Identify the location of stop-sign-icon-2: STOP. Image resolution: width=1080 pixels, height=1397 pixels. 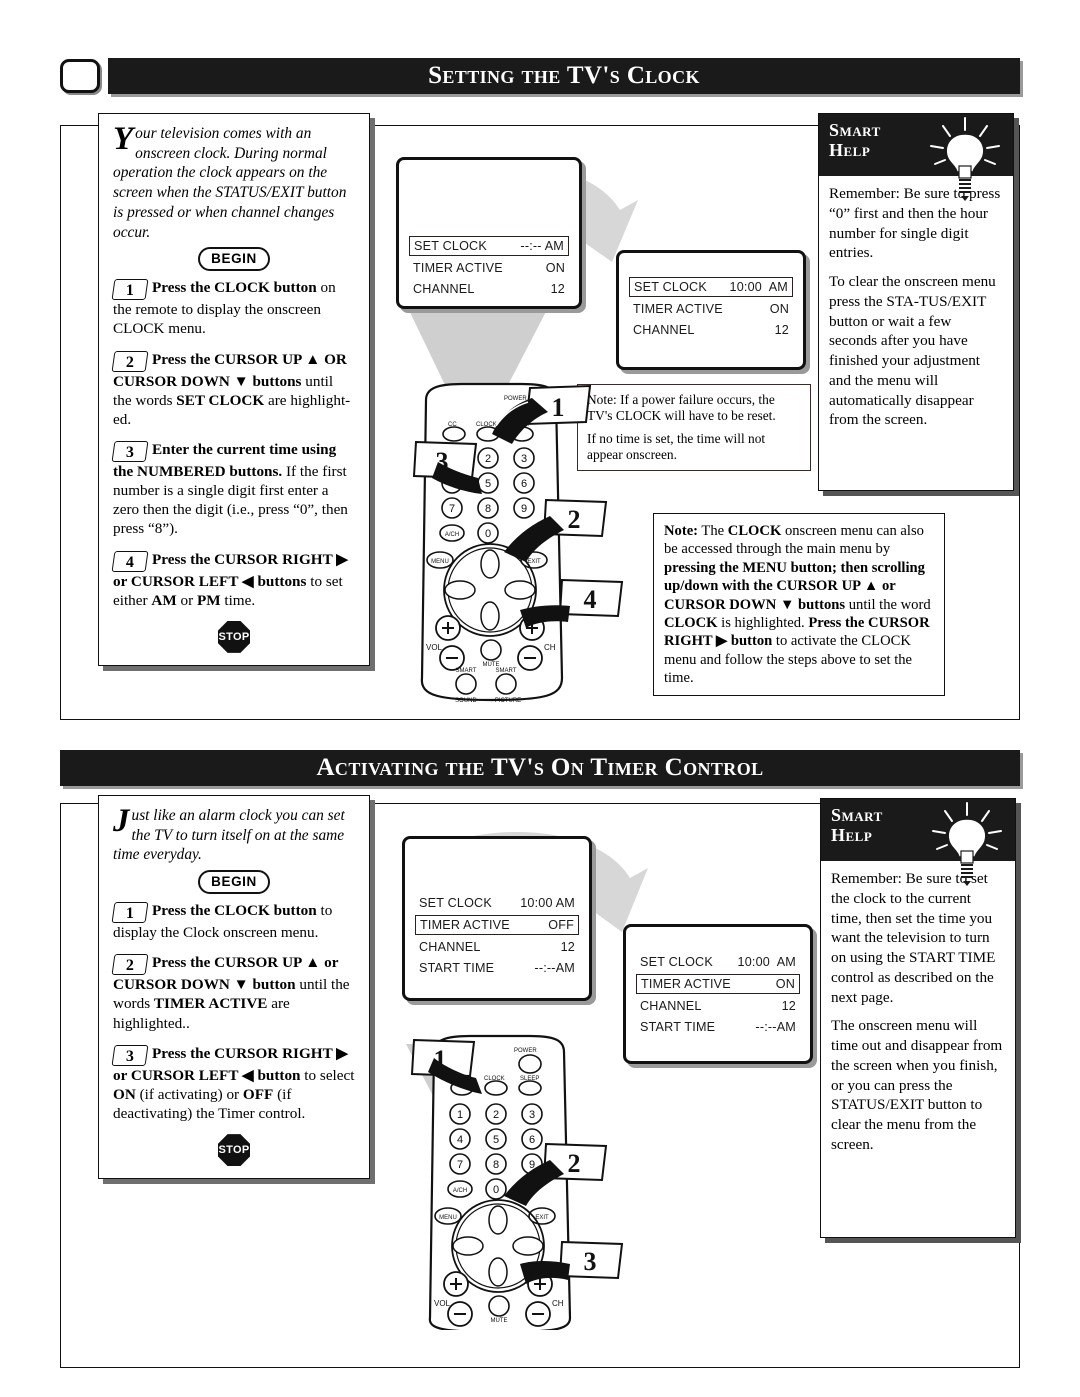
(234, 1150).